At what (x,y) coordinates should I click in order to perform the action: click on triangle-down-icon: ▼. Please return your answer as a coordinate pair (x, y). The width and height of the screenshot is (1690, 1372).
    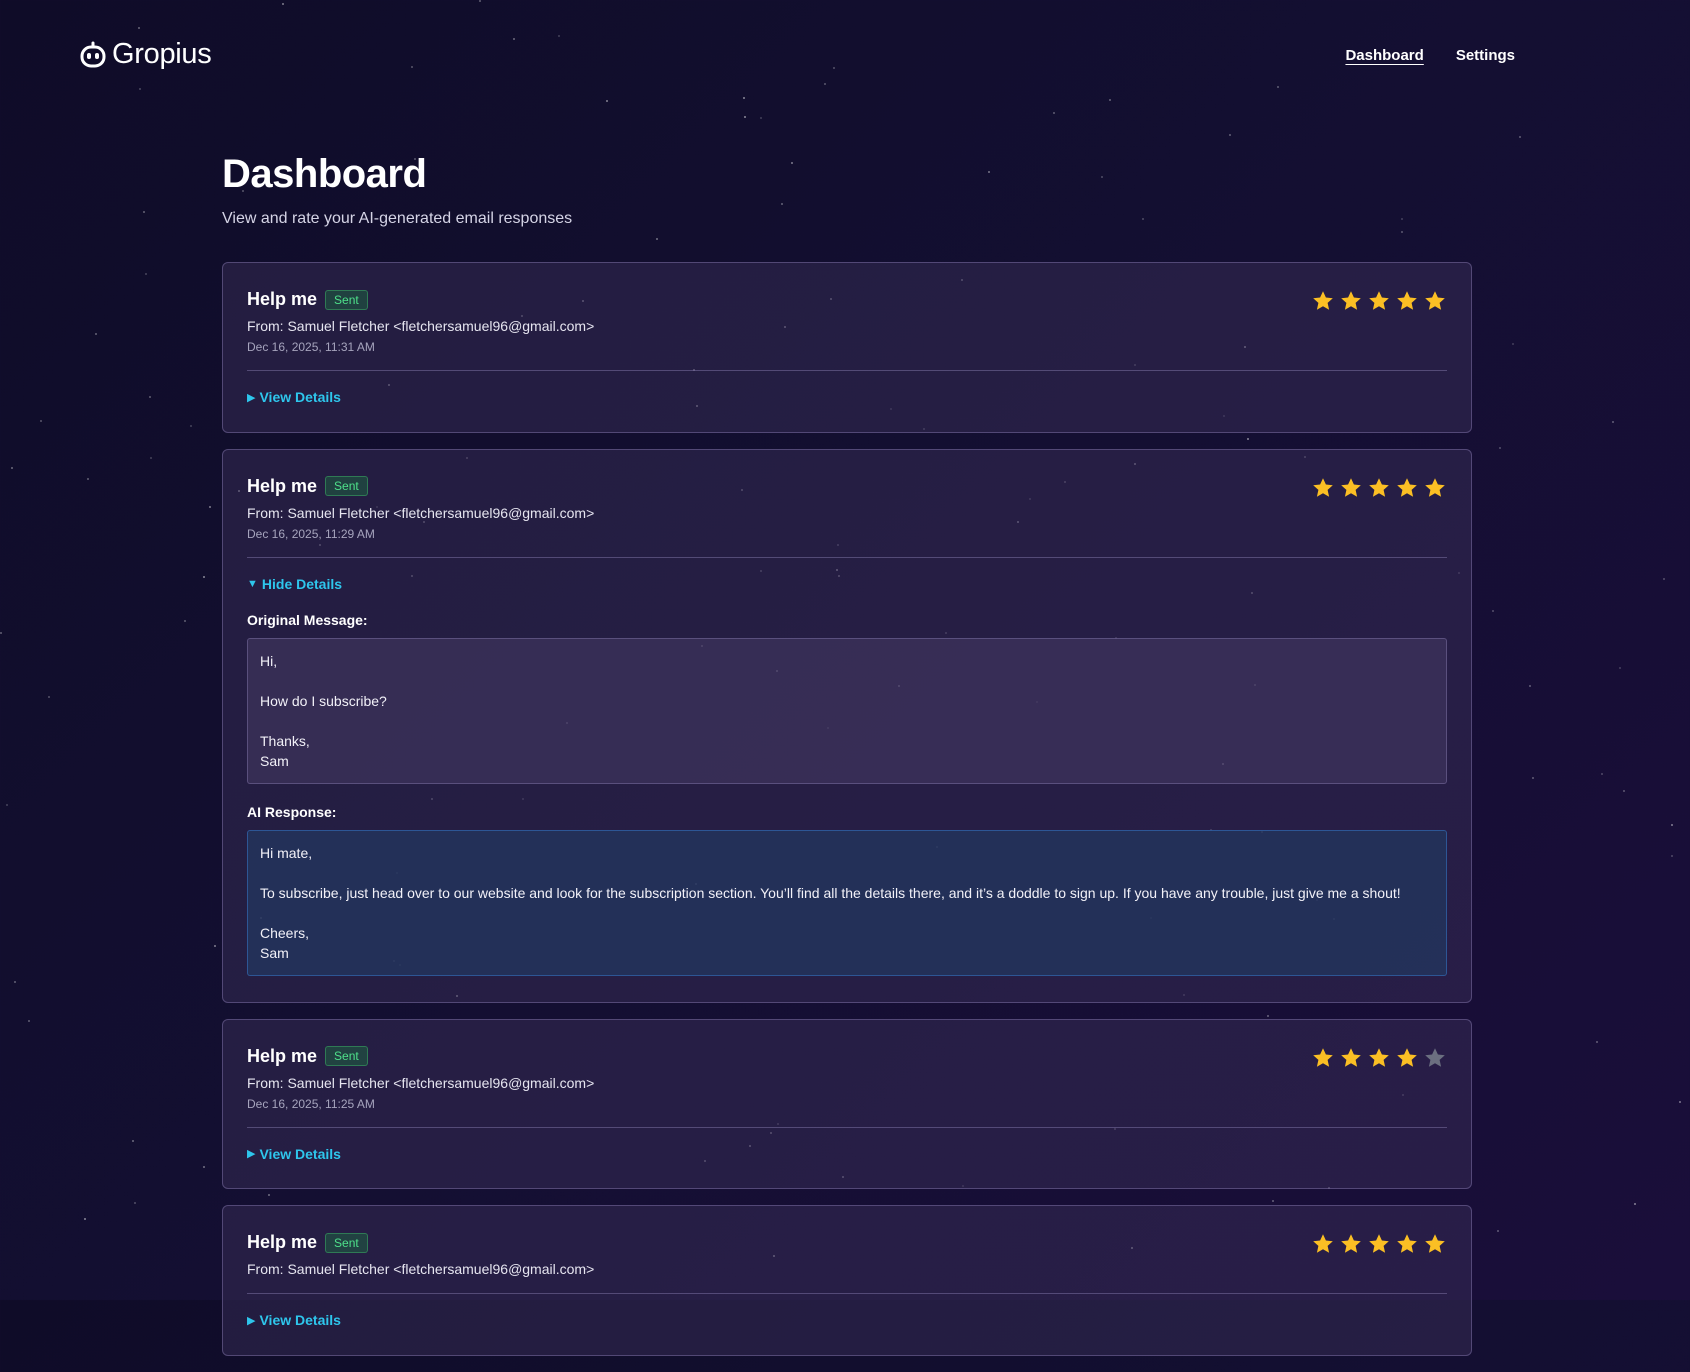
    Looking at the image, I should click on (252, 583).